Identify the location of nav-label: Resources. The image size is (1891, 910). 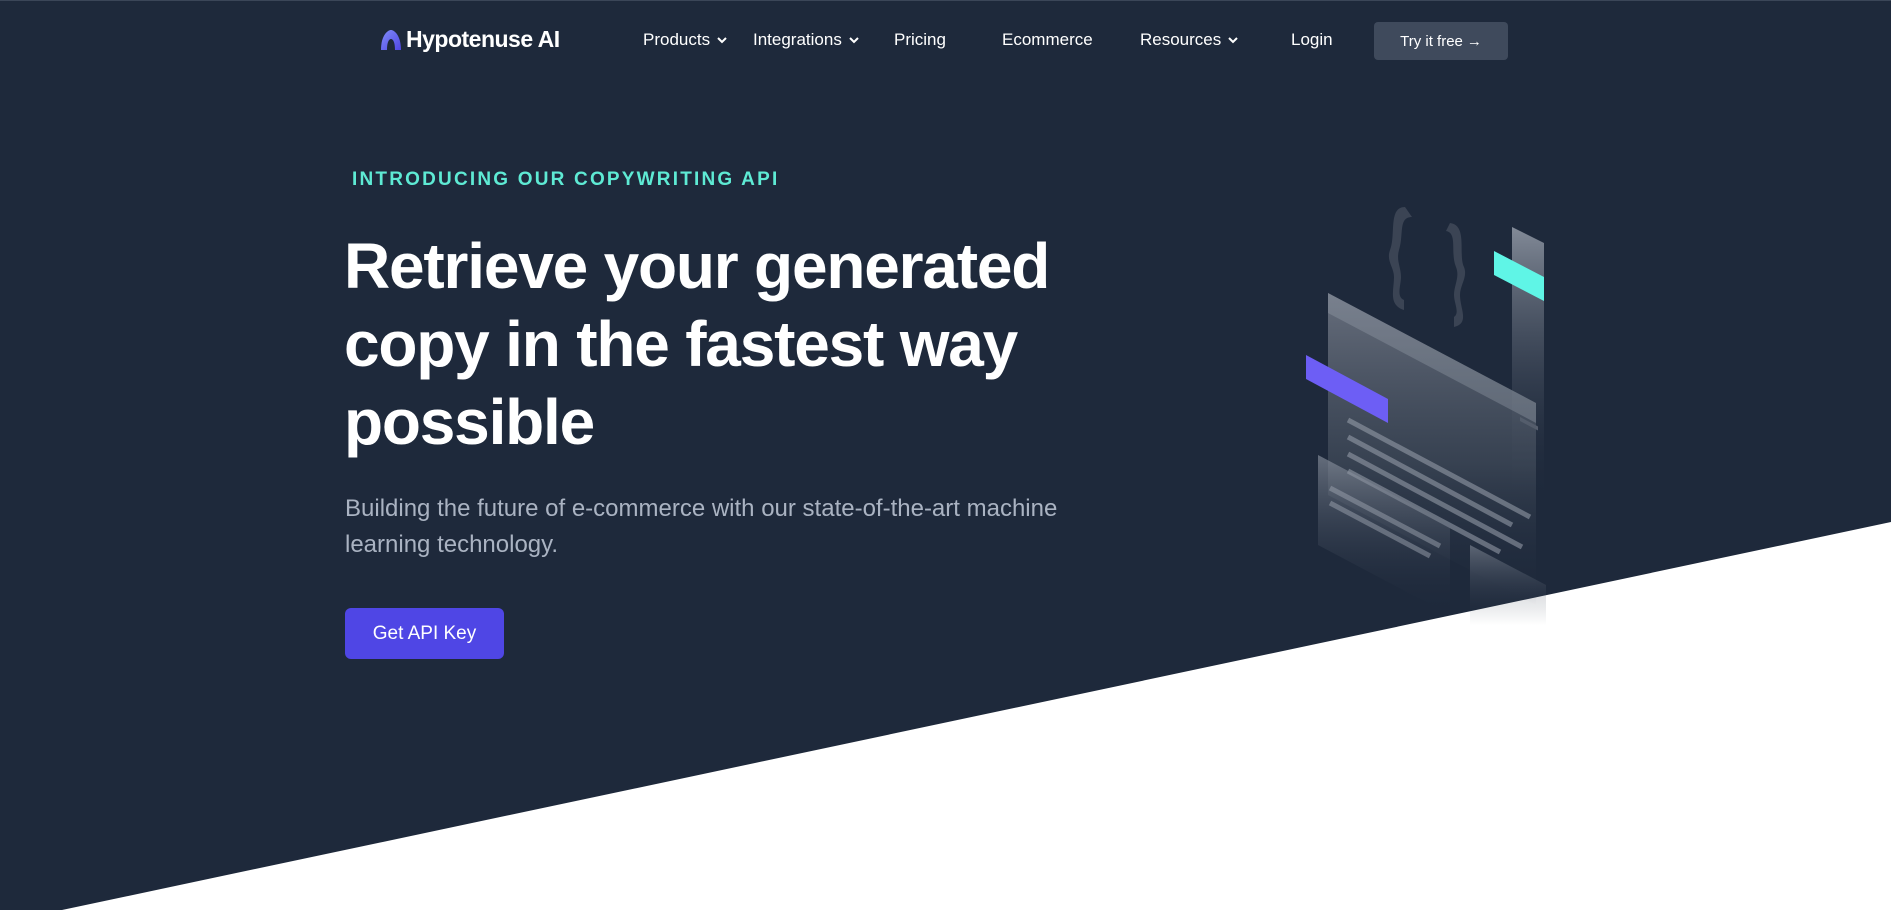
(1181, 39).